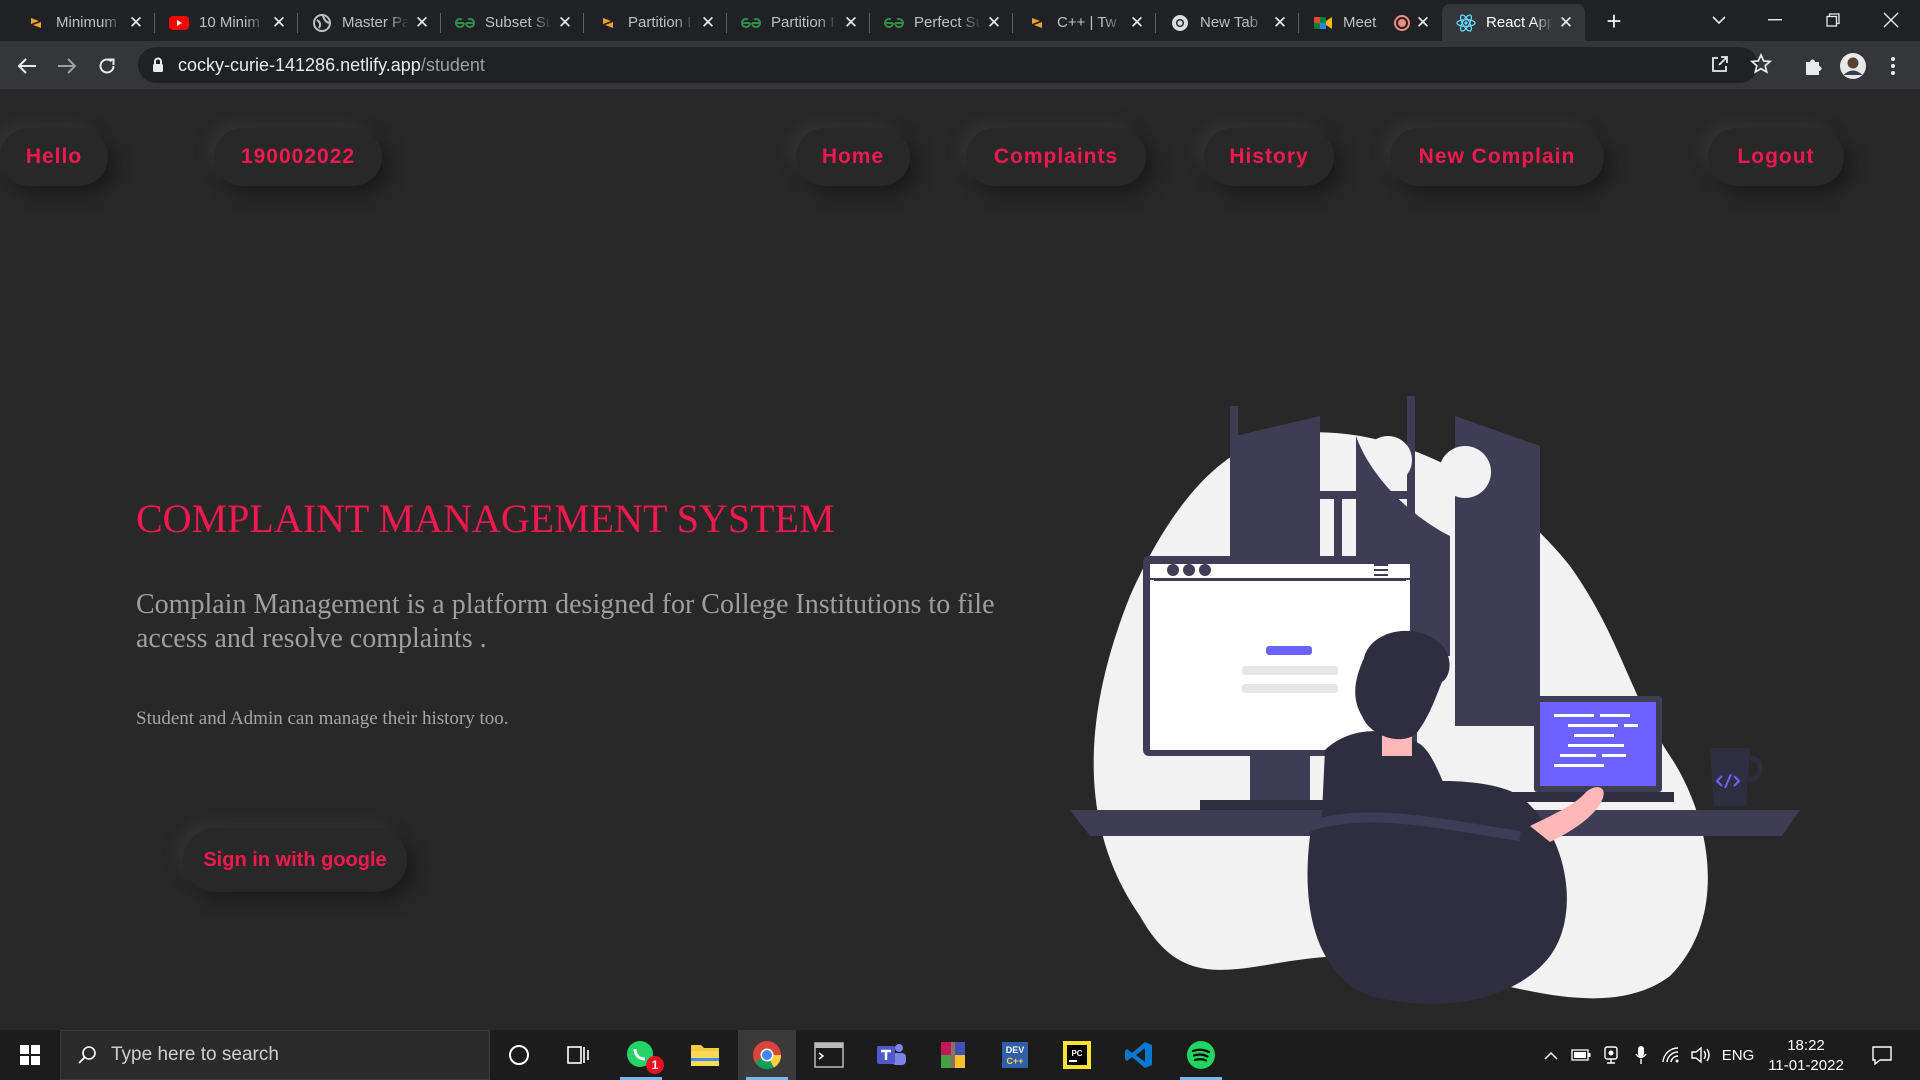 This screenshot has height=1080, width=1920. Describe the element at coordinates (1014, 1061) in the screenshot. I see `svg-text: C++` at that location.